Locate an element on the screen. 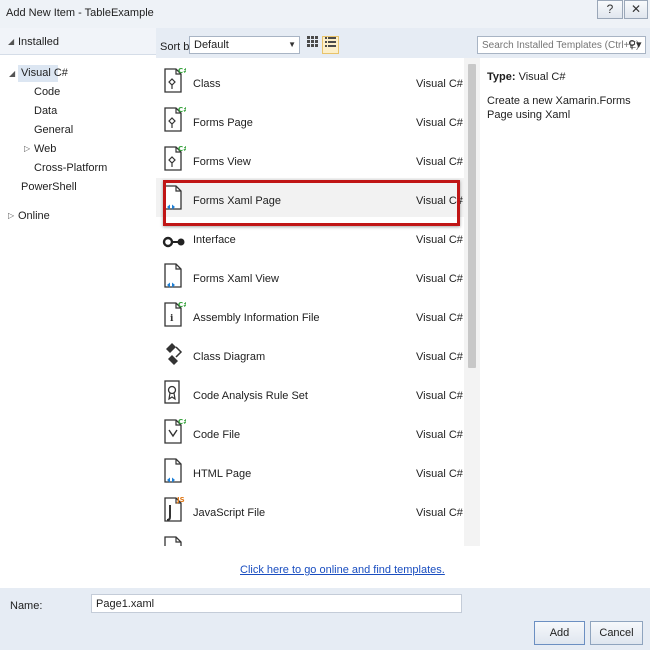  template-name: Forms View is located at coordinates (222, 162).